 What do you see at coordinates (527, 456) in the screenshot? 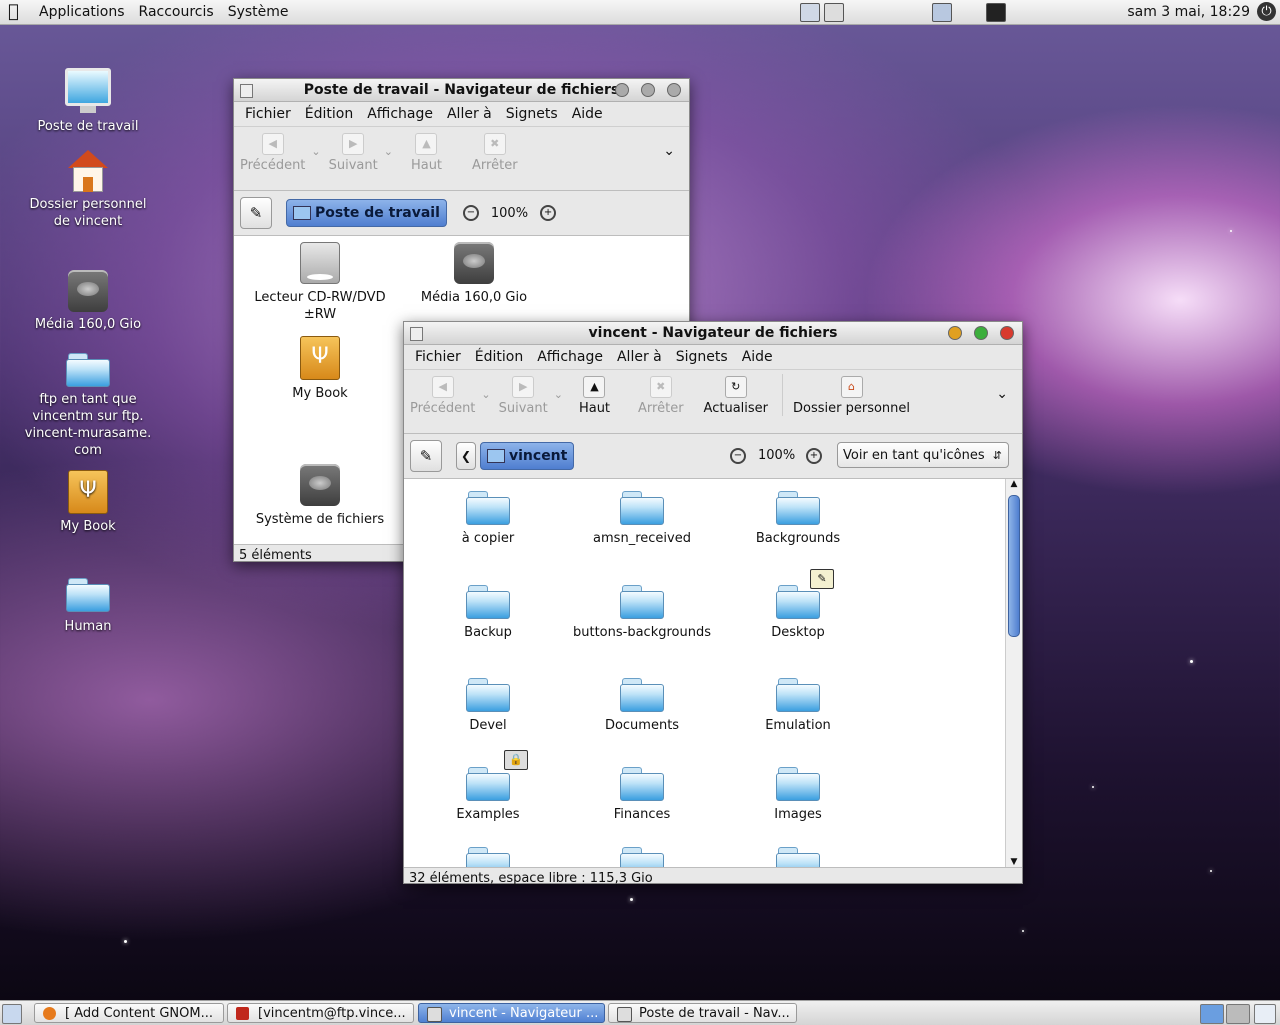
I see `path-button-vincent: vincent` at bounding box center [527, 456].